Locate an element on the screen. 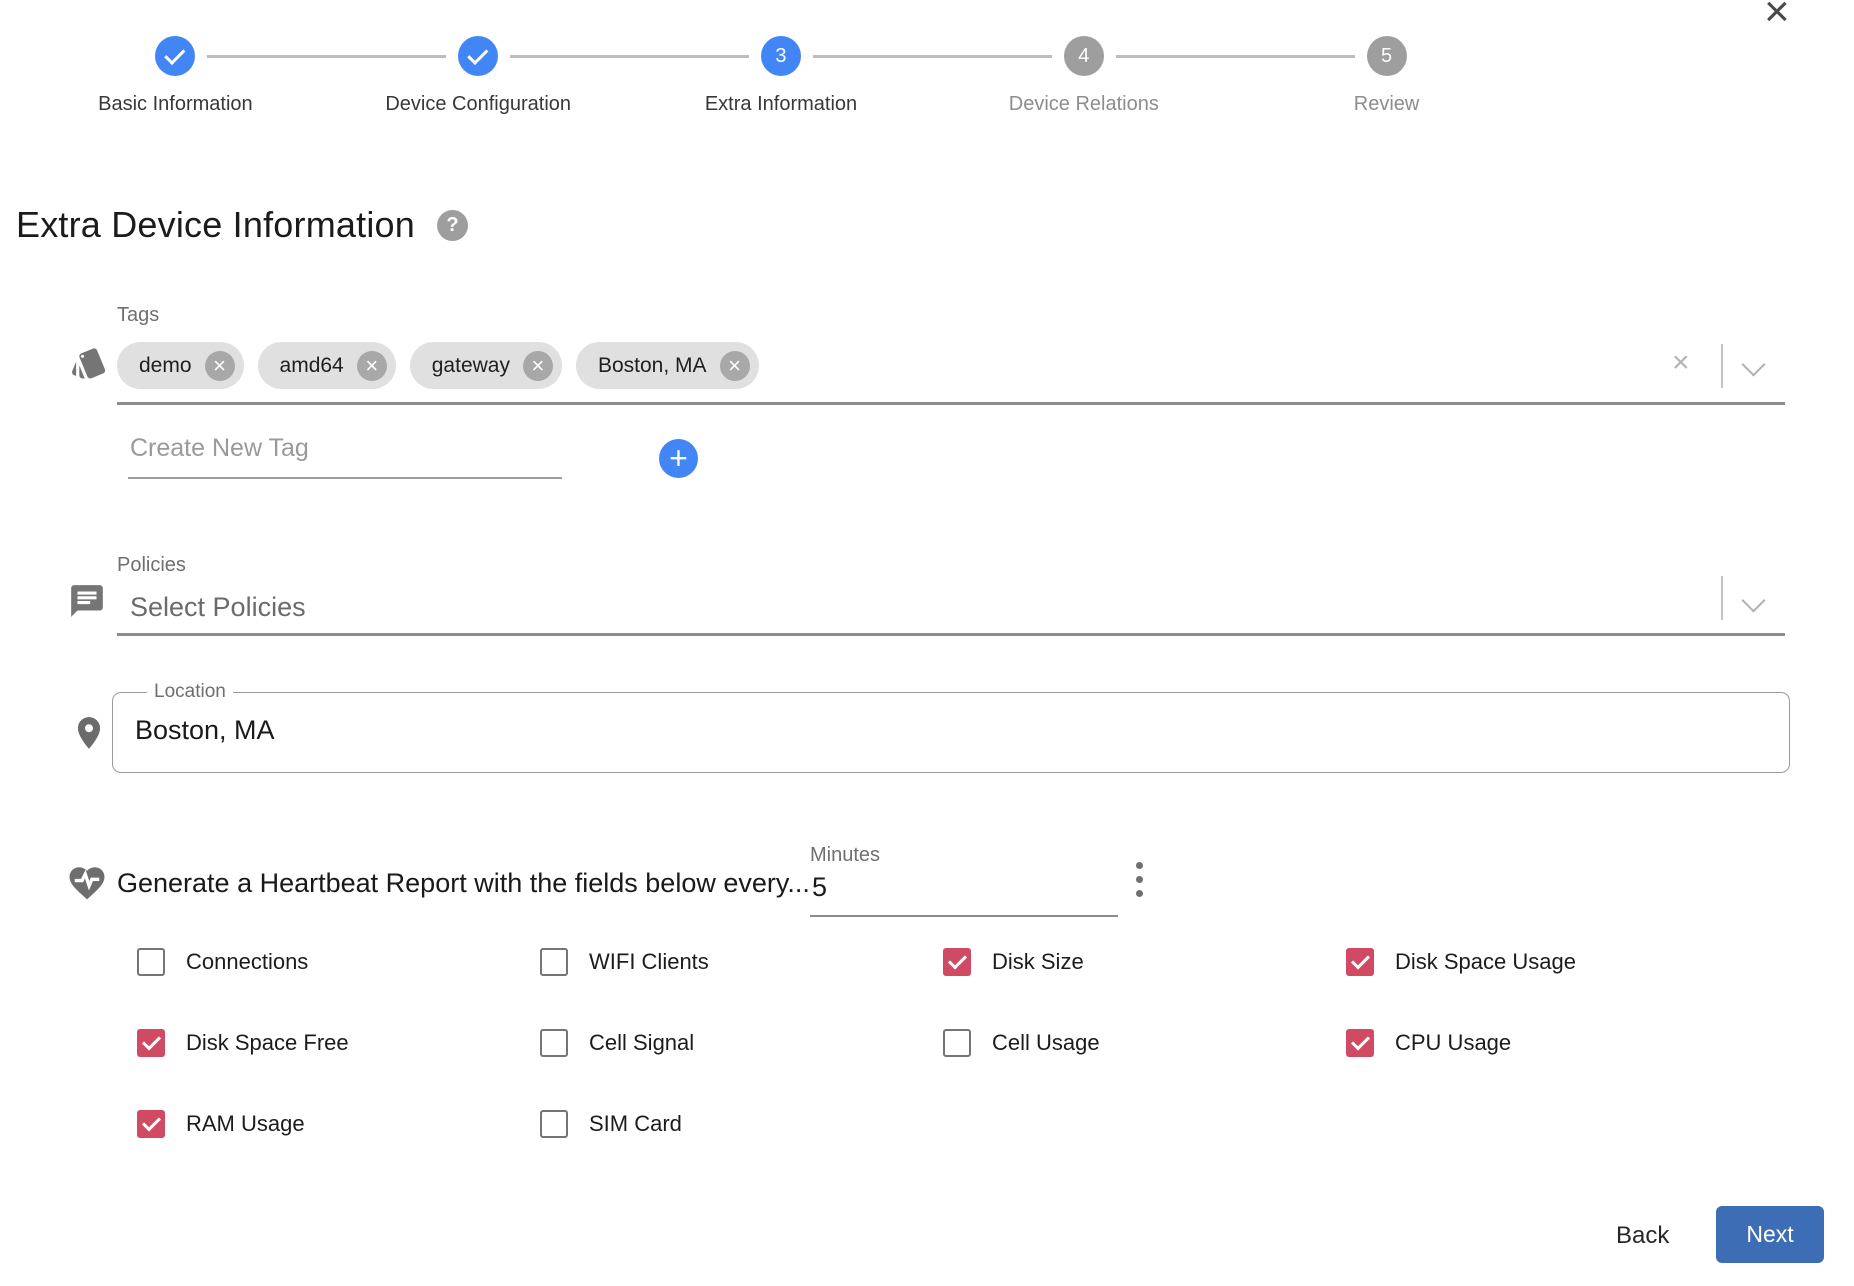  step-label: Extra Information is located at coordinates (781, 104).